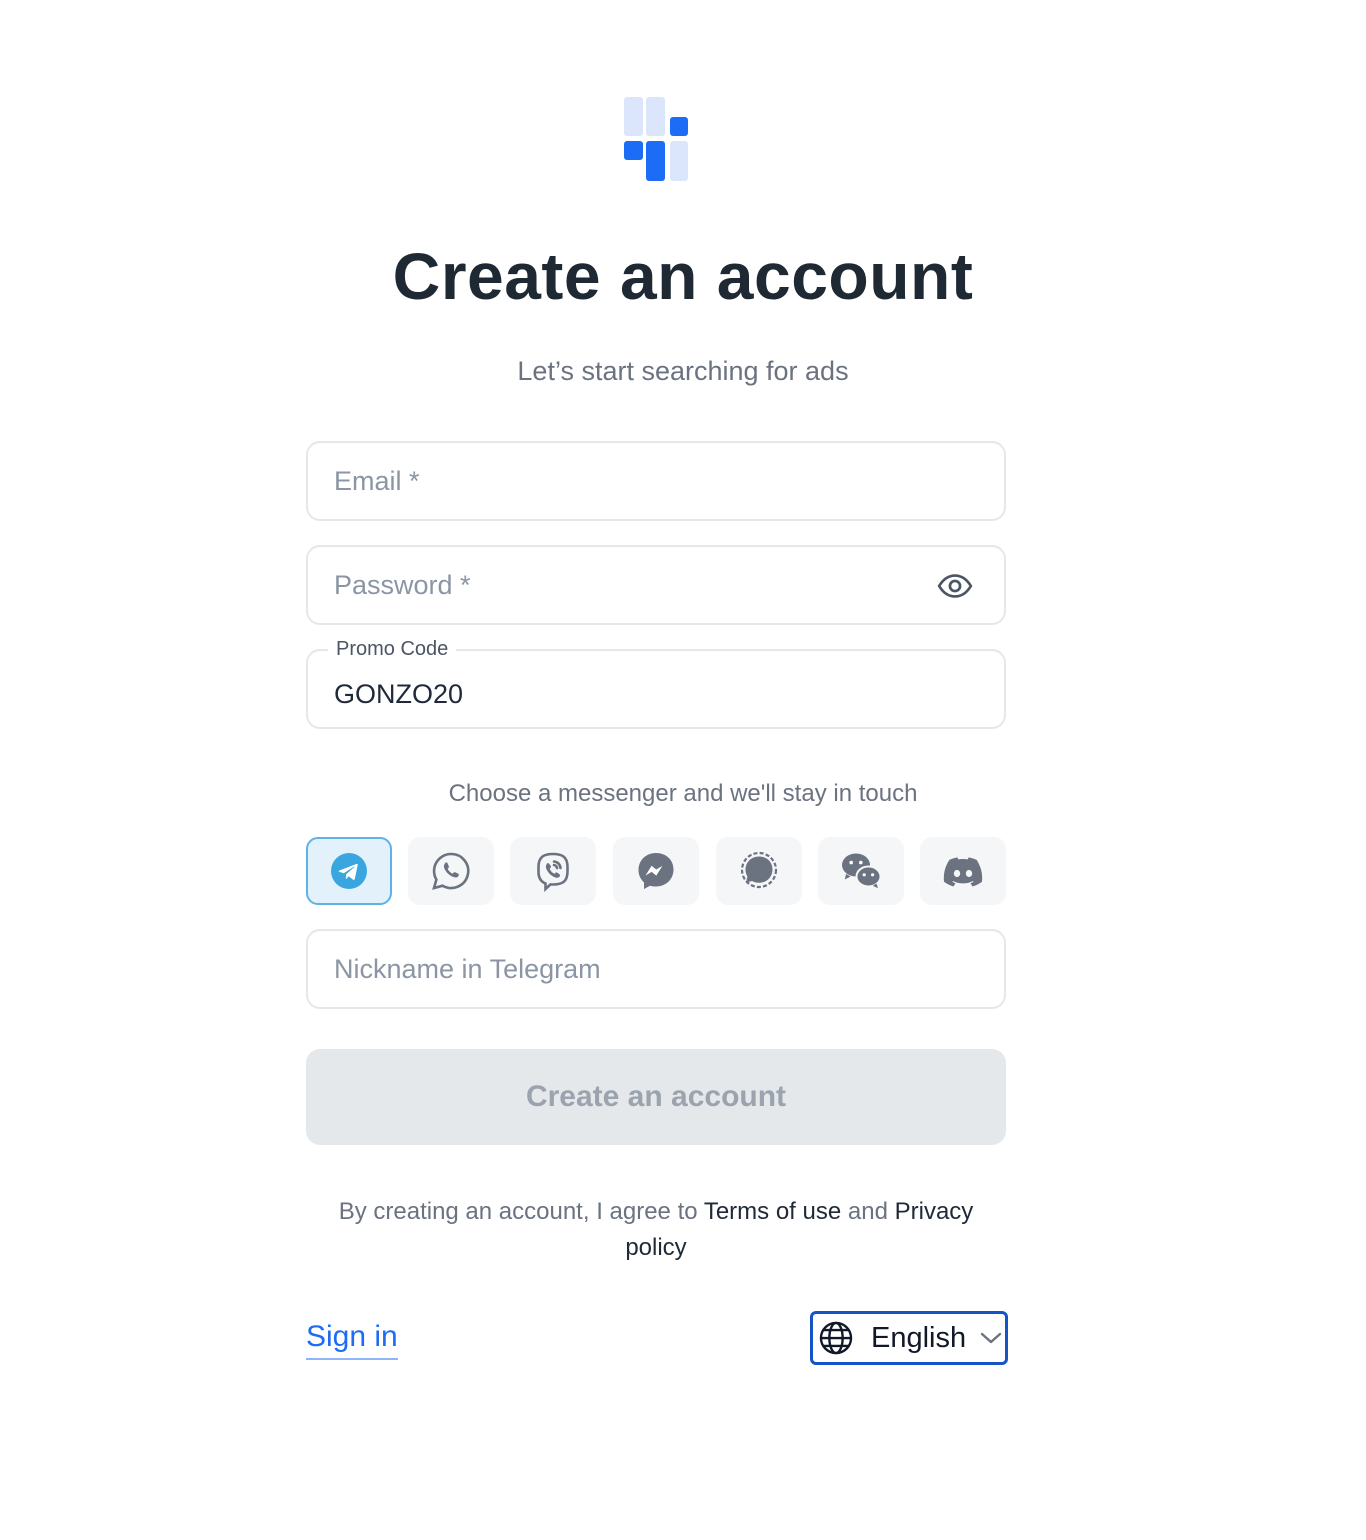 The width and height of the screenshot is (1366, 1540). What do you see at coordinates (521, 1211) in the screenshot?
I see `legal-prefix: By creating an account, I agree to` at bounding box center [521, 1211].